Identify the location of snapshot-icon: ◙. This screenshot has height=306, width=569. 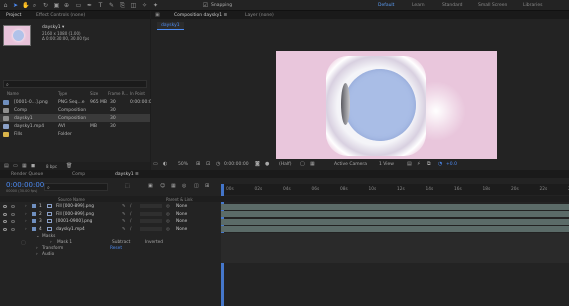
(257, 164).